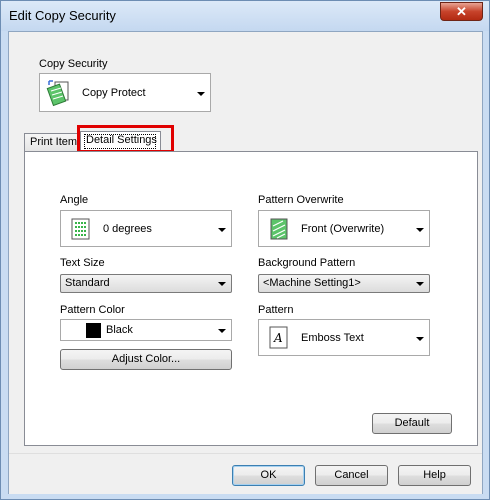  What do you see at coordinates (114, 92) in the screenshot?
I see `copy-security-value: Copy Protect` at bounding box center [114, 92].